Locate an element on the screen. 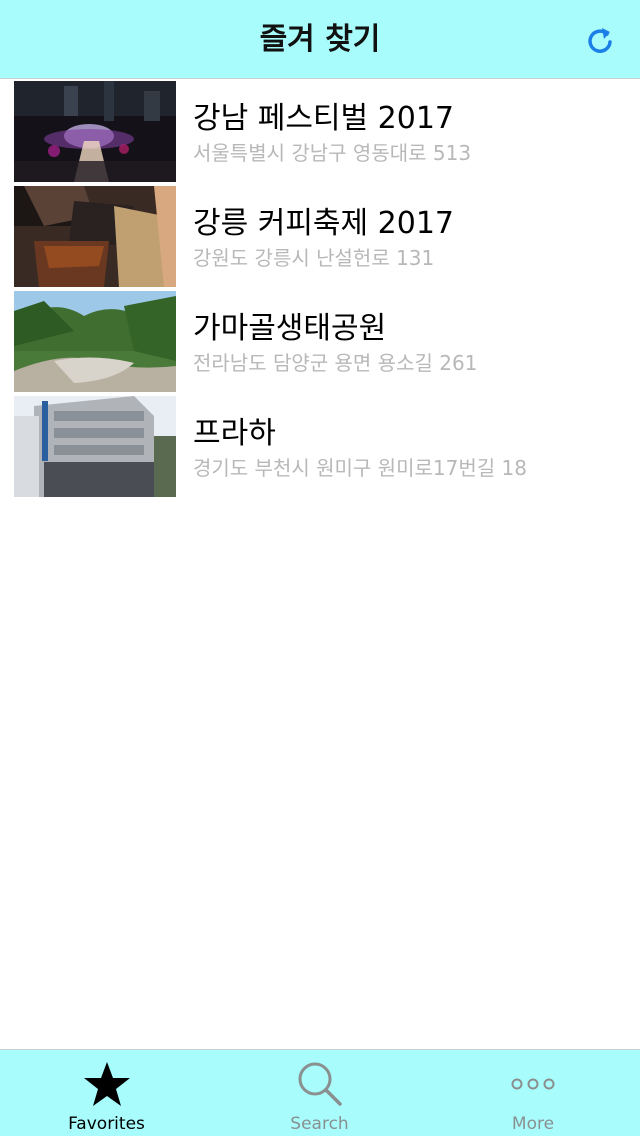 This screenshot has width=640, height=1136. tab-search: Search is located at coordinates (319, 1093).